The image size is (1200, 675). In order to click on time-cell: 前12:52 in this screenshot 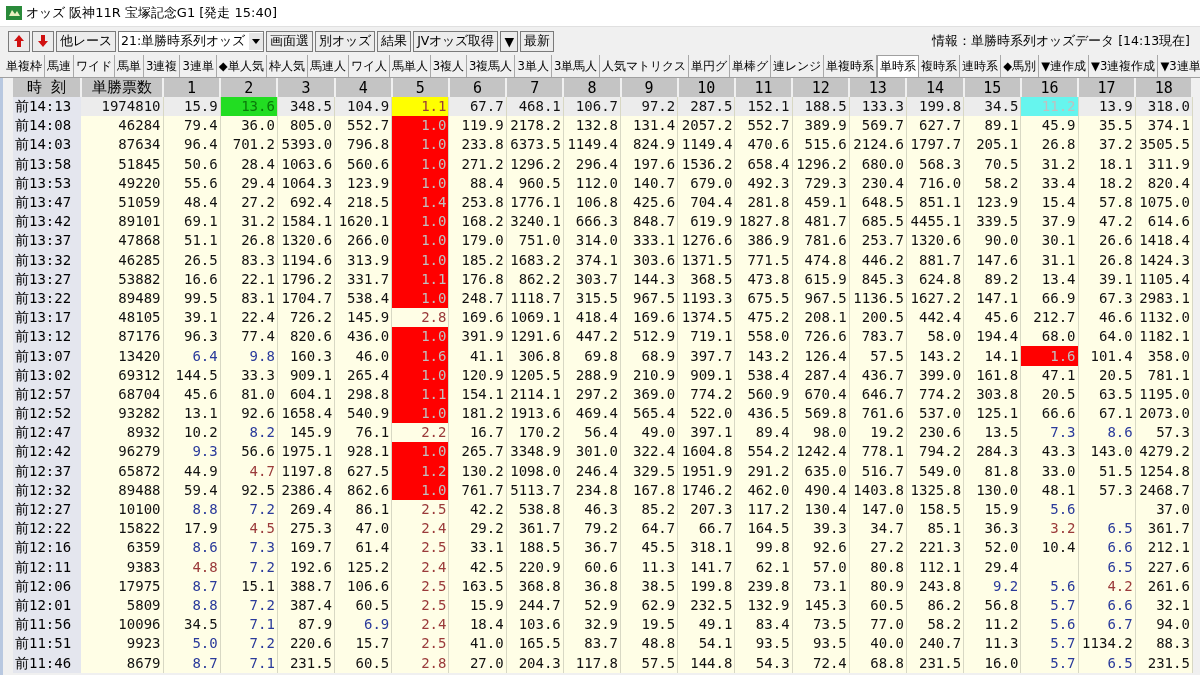, I will do `click(47, 414)`.